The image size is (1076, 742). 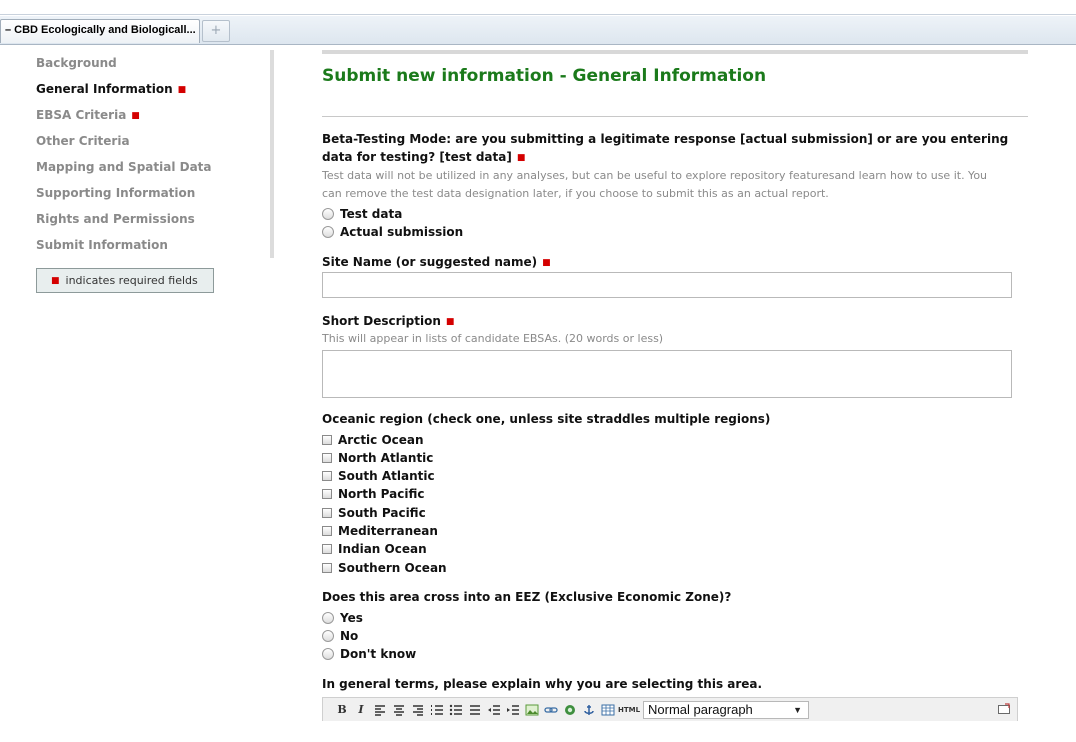 I want to click on required-fields-legend: ■ indicates required fields, so click(x=125, y=280).